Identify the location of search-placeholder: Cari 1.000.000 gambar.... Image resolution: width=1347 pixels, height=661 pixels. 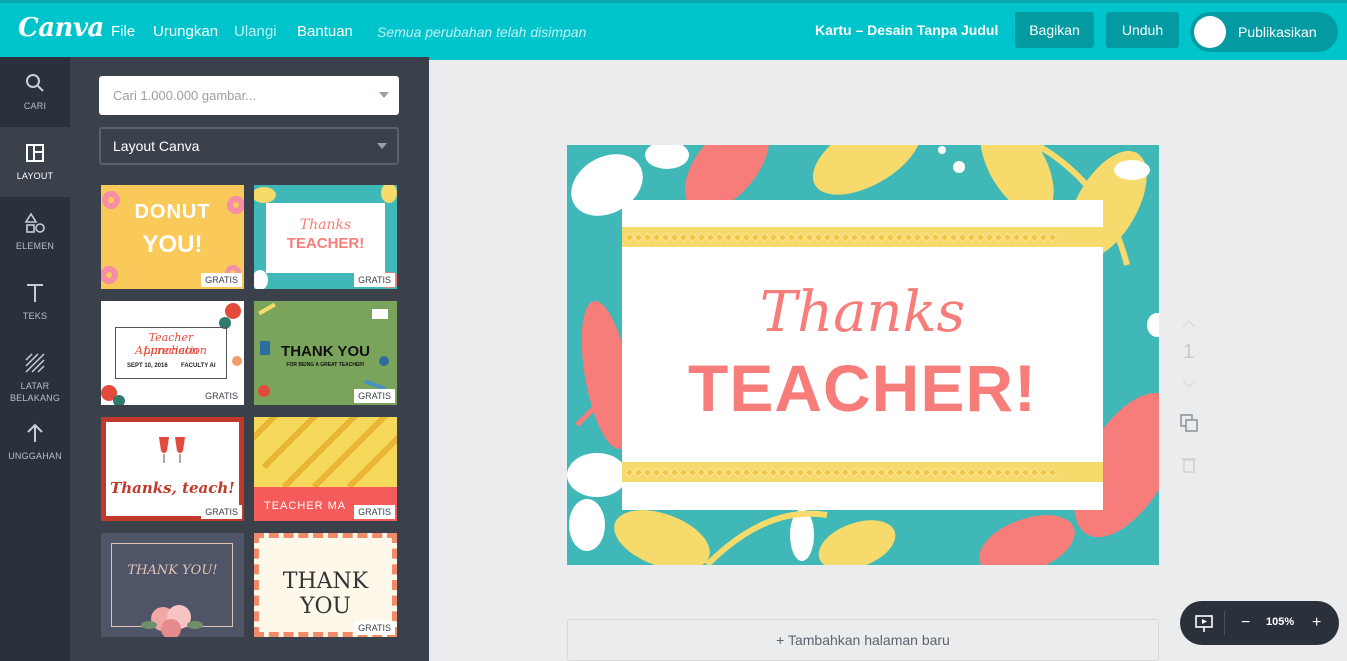
(185, 95).